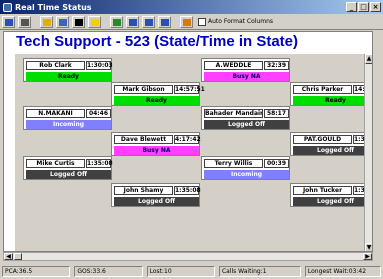 This screenshot has height=279, width=383. What do you see at coordinates (55, 113) in the screenshot?
I see `agent-name: N.MAKANI` at bounding box center [55, 113].